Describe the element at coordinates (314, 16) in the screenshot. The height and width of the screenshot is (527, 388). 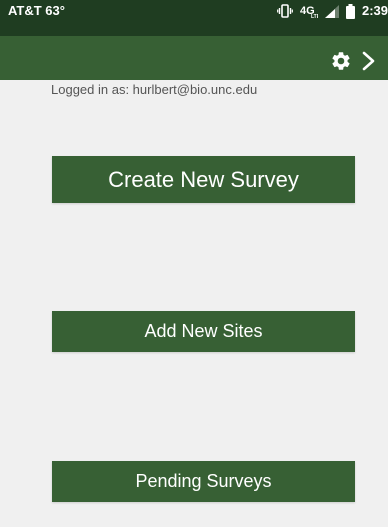
I see `svg-text: LTE` at that location.